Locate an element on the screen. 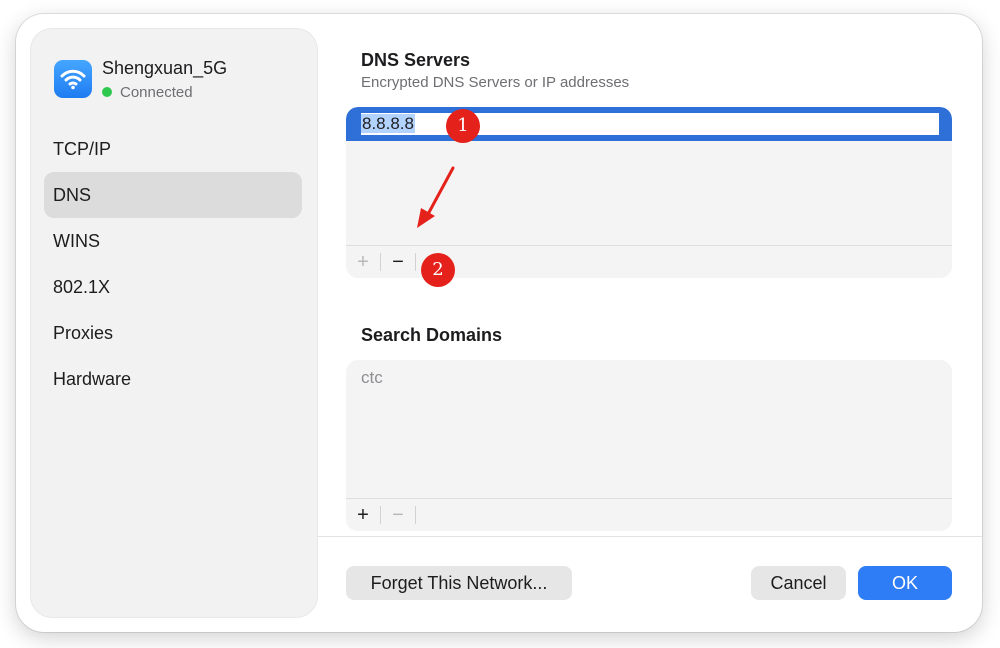 The image size is (1000, 648). sidebar-item-hardware: Hardware is located at coordinates (173, 379).